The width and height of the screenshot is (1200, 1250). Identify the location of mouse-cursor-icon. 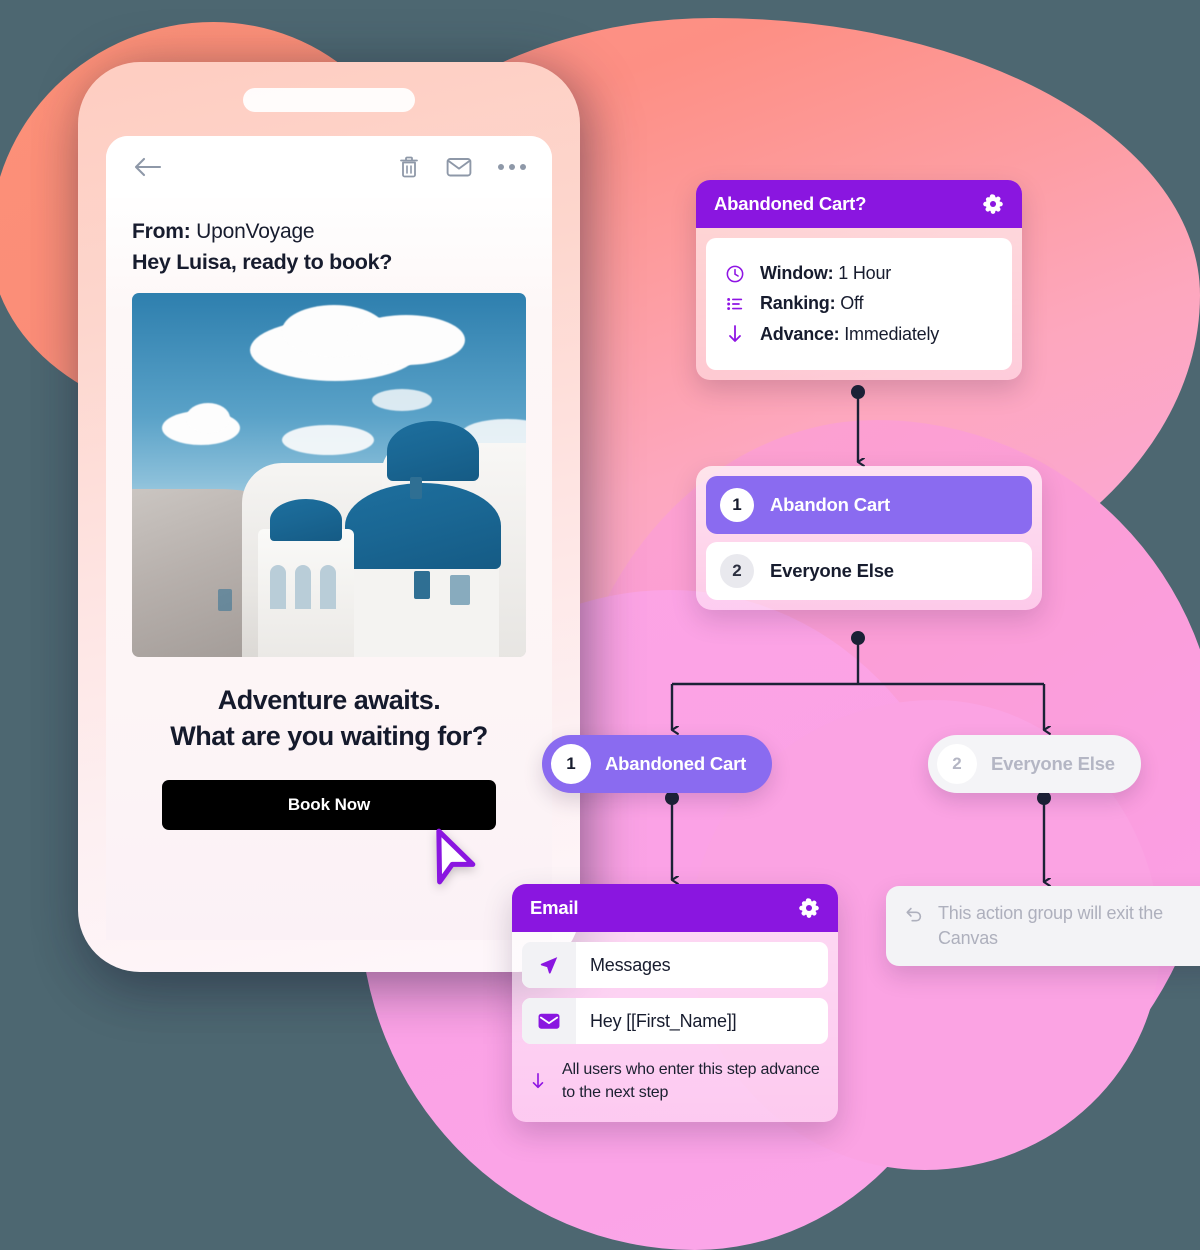
(456, 856).